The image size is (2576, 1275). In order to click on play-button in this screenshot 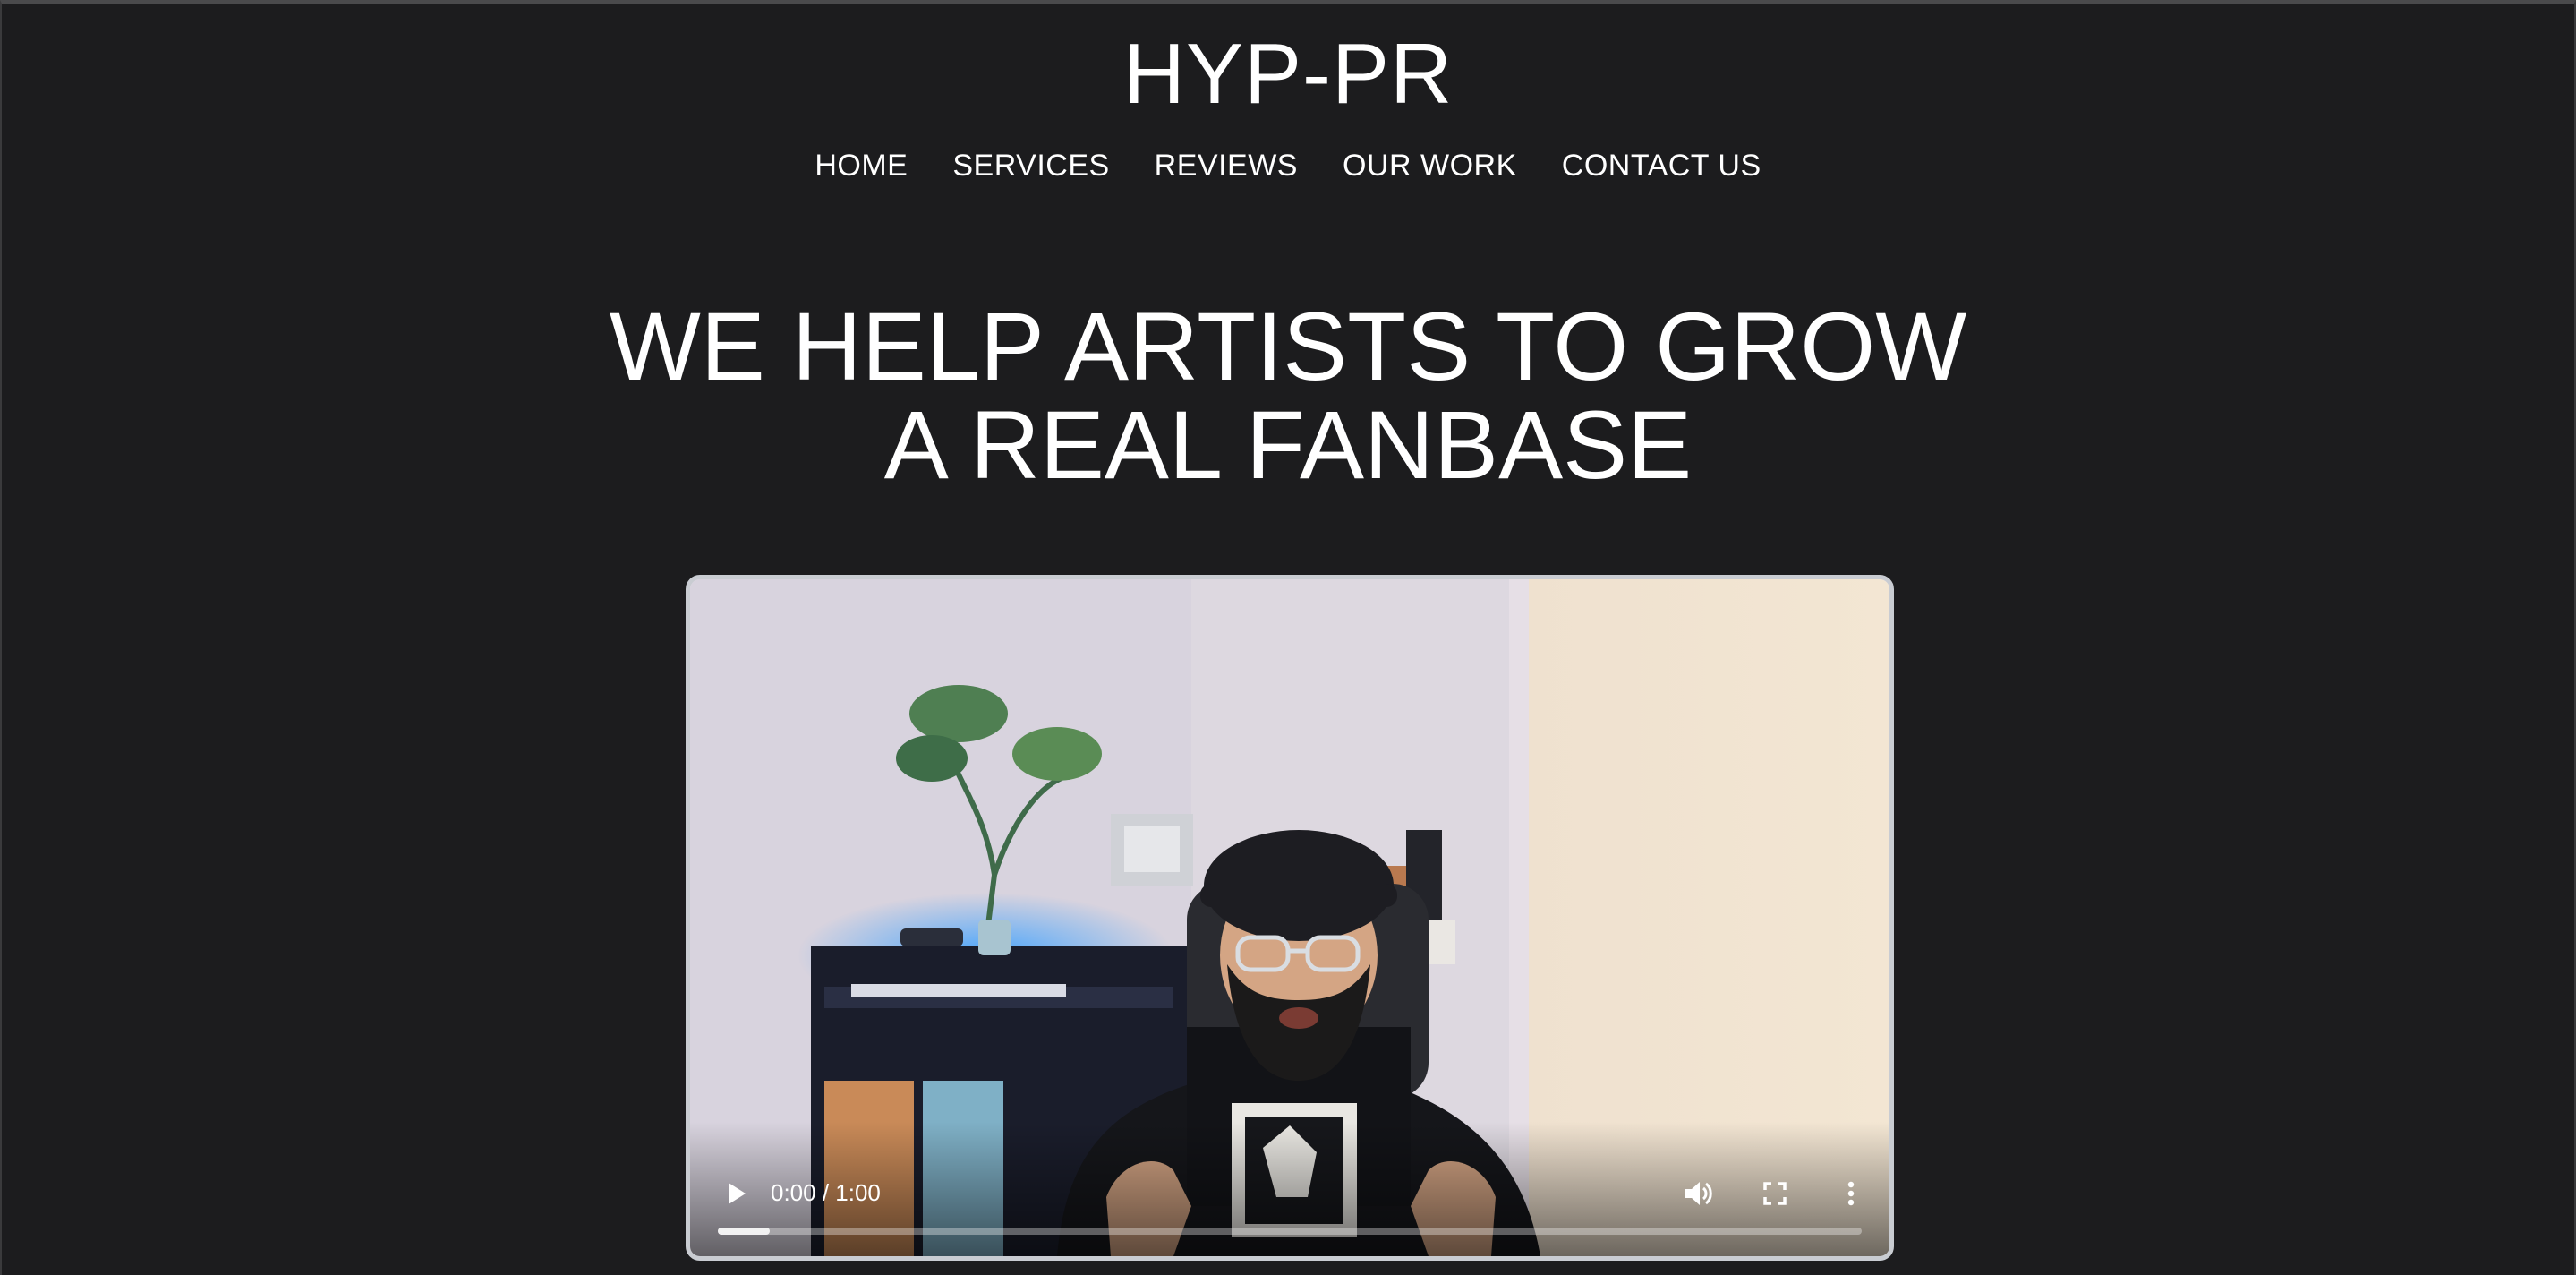, I will do `click(736, 1193)`.